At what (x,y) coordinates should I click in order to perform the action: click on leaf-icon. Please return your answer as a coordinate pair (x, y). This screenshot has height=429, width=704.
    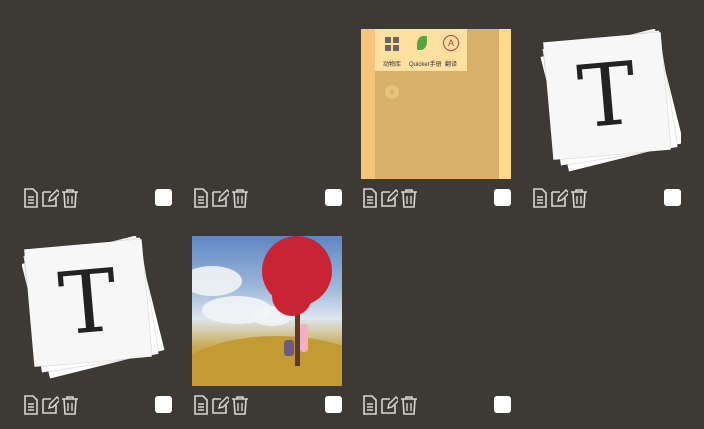
    Looking at the image, I should click on (422, 43).